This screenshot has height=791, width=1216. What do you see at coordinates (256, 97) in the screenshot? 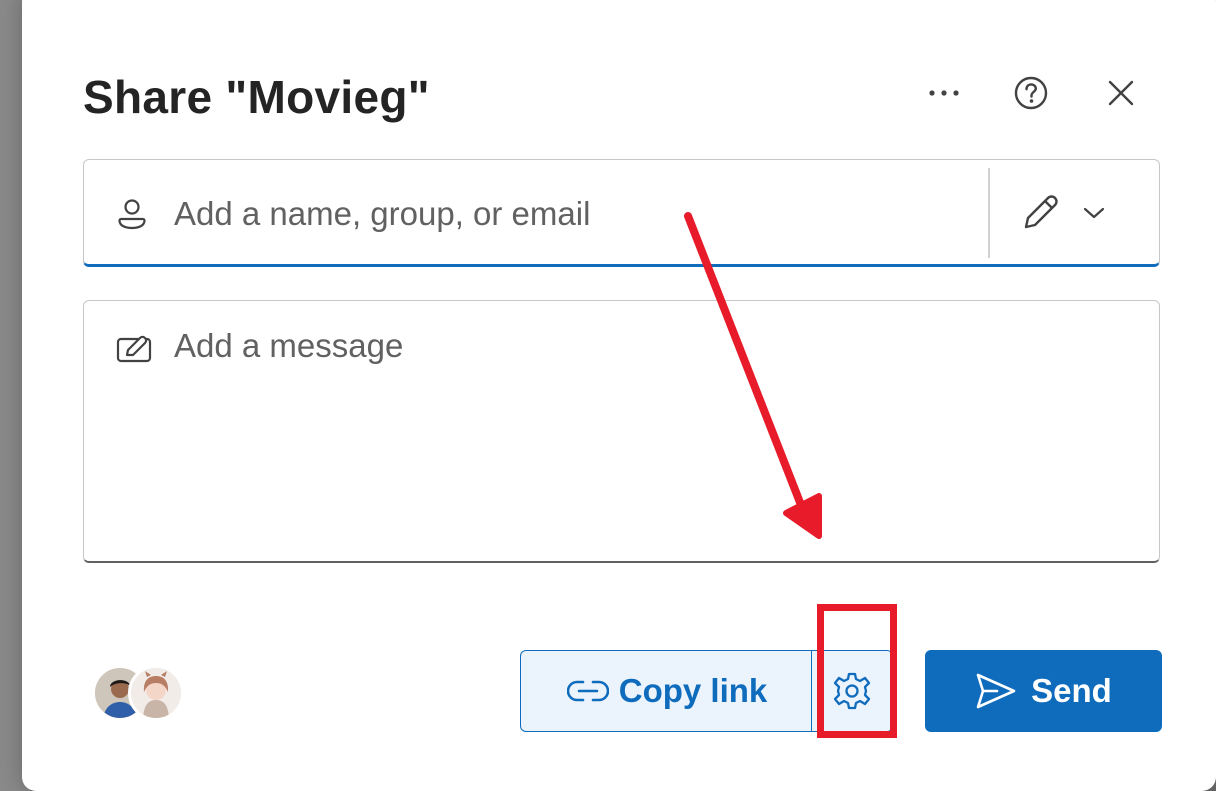
I see `dialog-title: Share "Movieg"` at bounding box center [256, 97].